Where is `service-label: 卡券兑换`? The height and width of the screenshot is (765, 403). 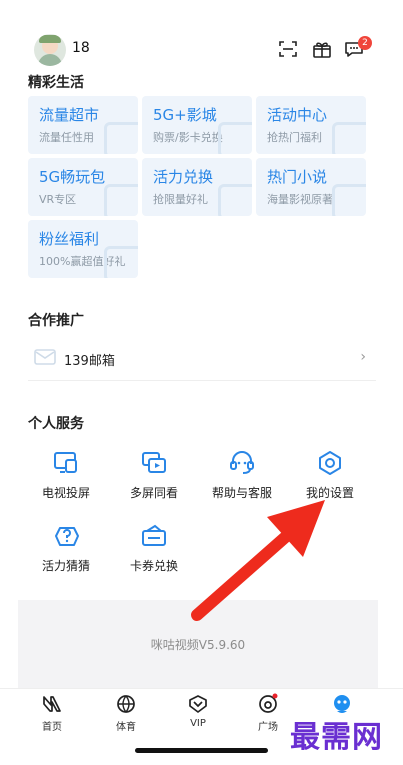 service-label: 卡券兑换 is located at coordinates (153, 566).